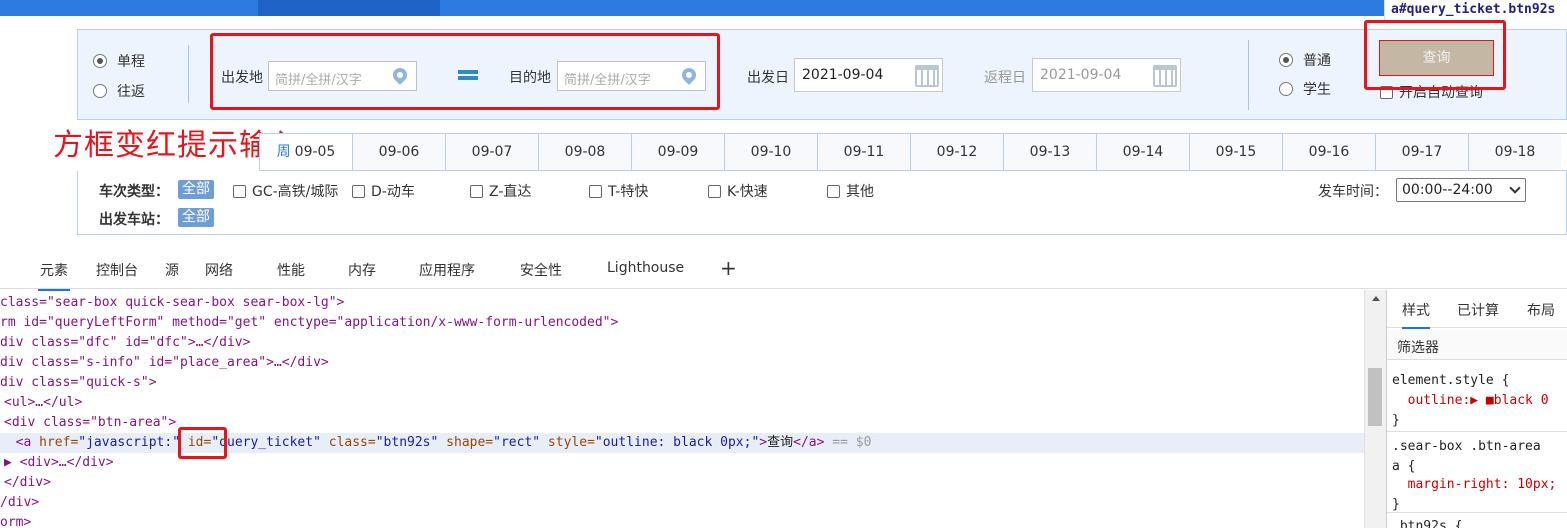 The height and width of the screenshot is (528, 1567). What do you see at coordinates (383, 191) in the screenshot?
I see `train-type-checkbox: D-动车` at bounding box center [383, 191].